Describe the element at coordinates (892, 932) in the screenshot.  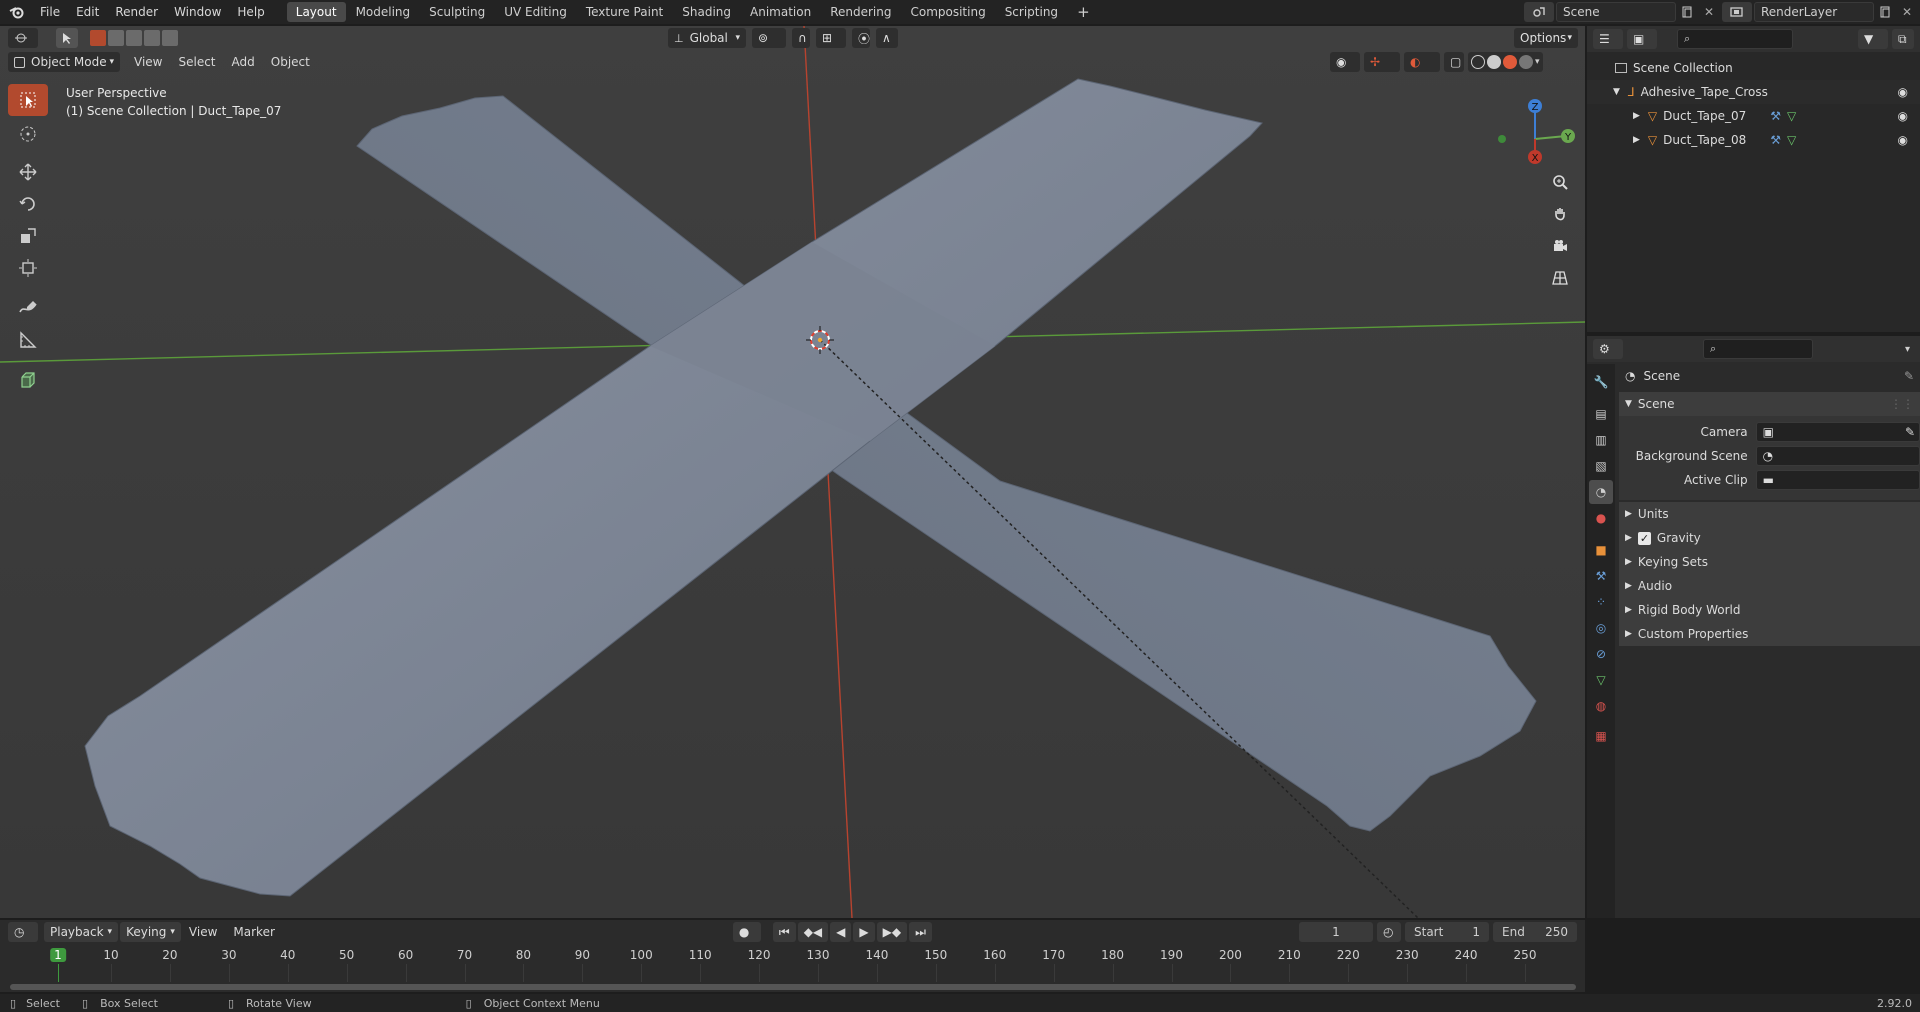
I see `next-keyframe-button: ▶◆` at that location.